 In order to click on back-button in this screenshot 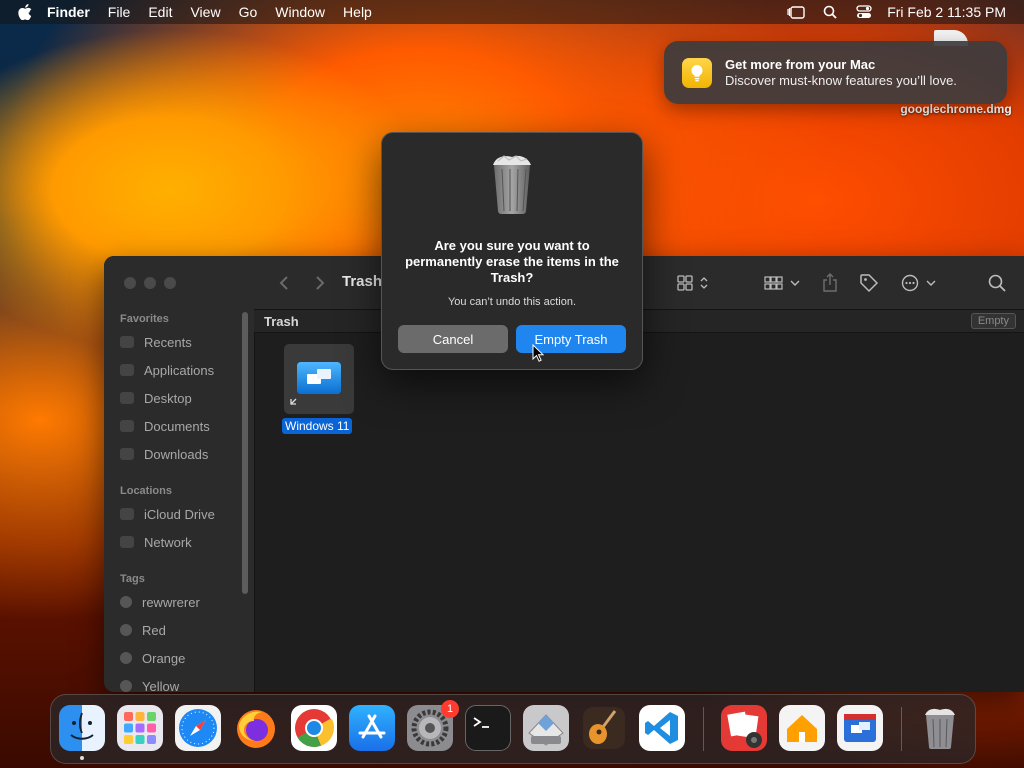, I will do `click(284, 283)`.